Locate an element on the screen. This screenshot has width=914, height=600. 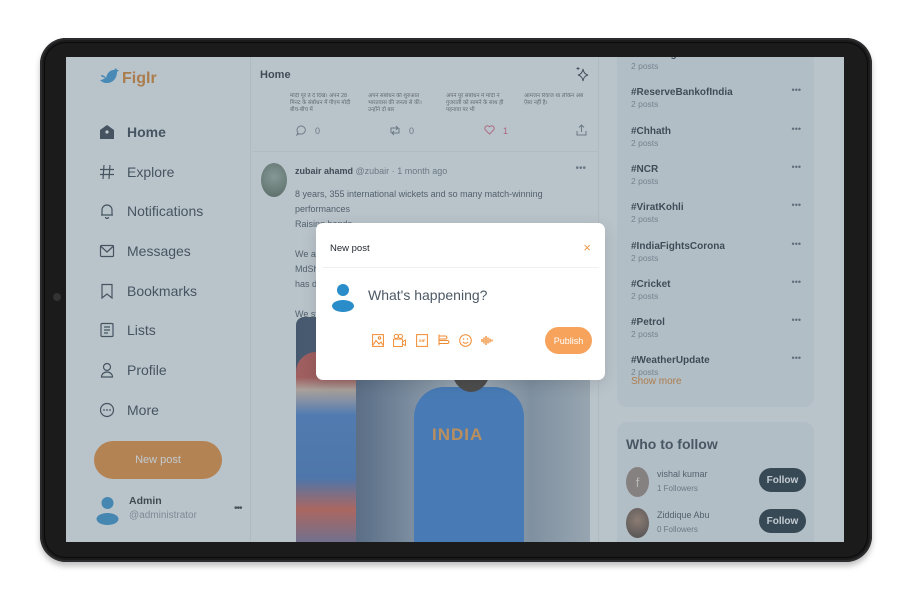
publish-button: Publish is located at coordinates (568, 340).